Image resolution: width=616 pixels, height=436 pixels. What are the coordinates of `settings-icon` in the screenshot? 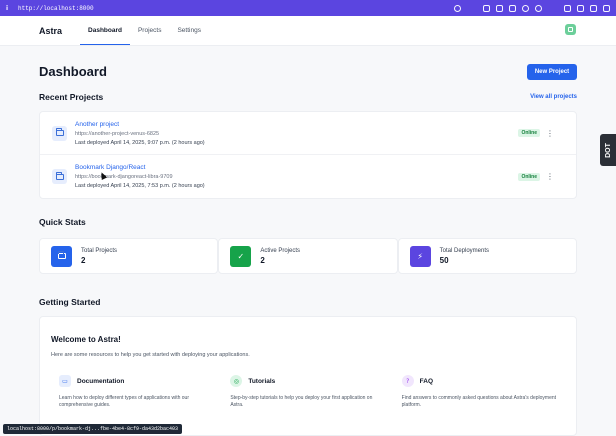 It's located at (525, 8).